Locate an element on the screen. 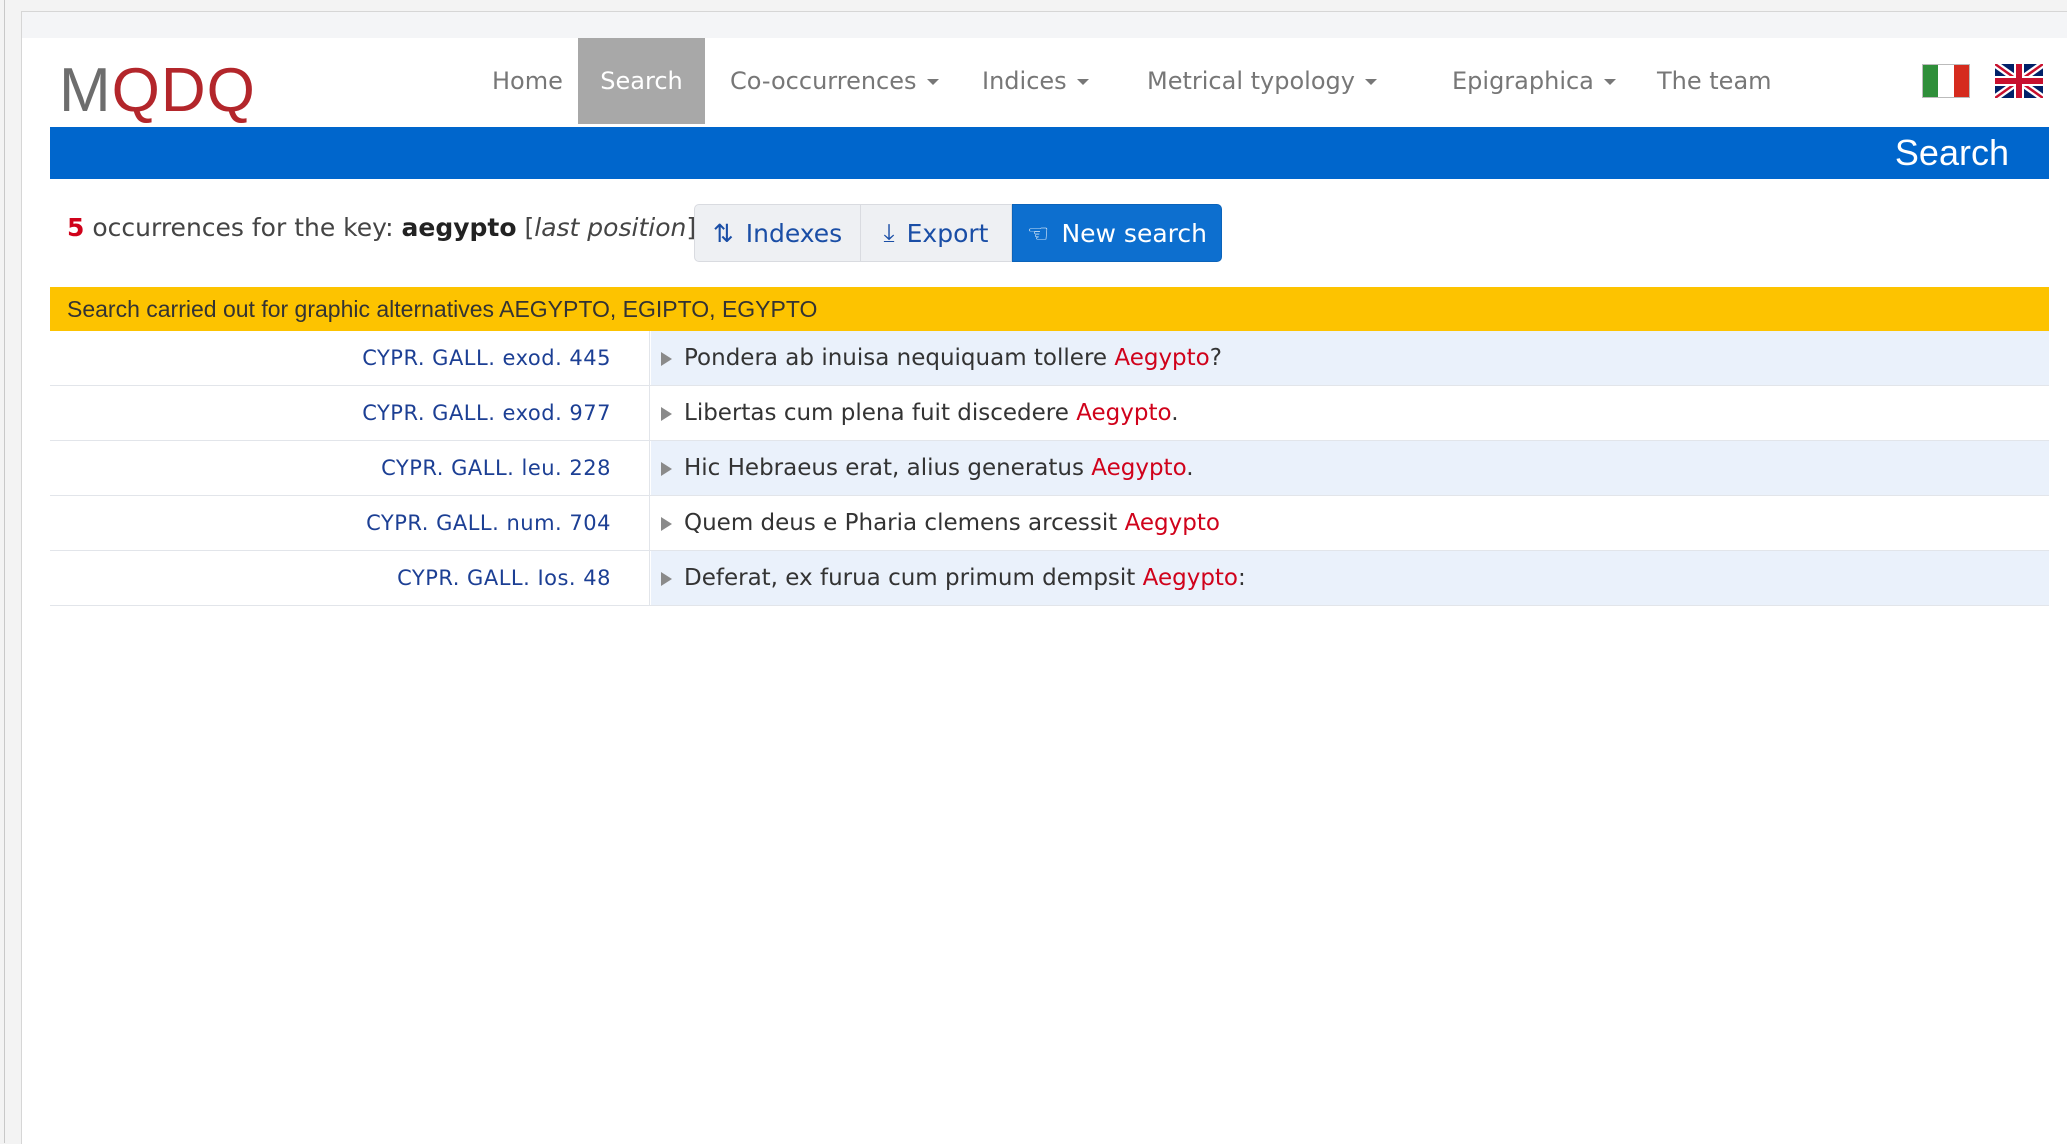 This screenshot has width=2067, height=1144. indexes-label: Indexes is located at coordinates (794, 233).